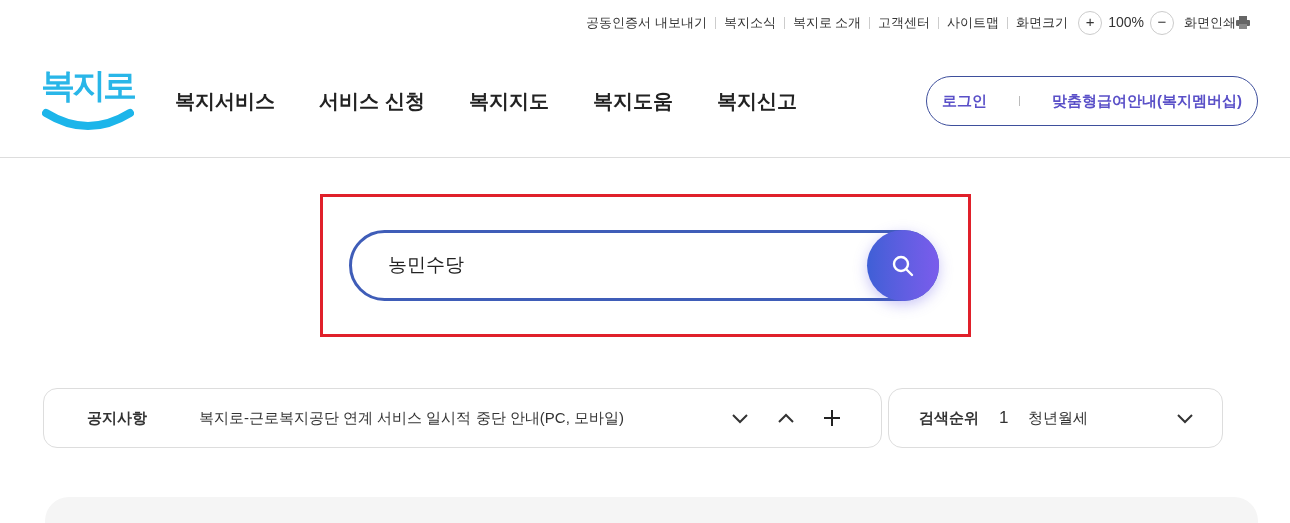 The image size is (1290, 523). I want to click on membership-link: 맞춤형급여안내(복지멤버십), so click(1147, 101).